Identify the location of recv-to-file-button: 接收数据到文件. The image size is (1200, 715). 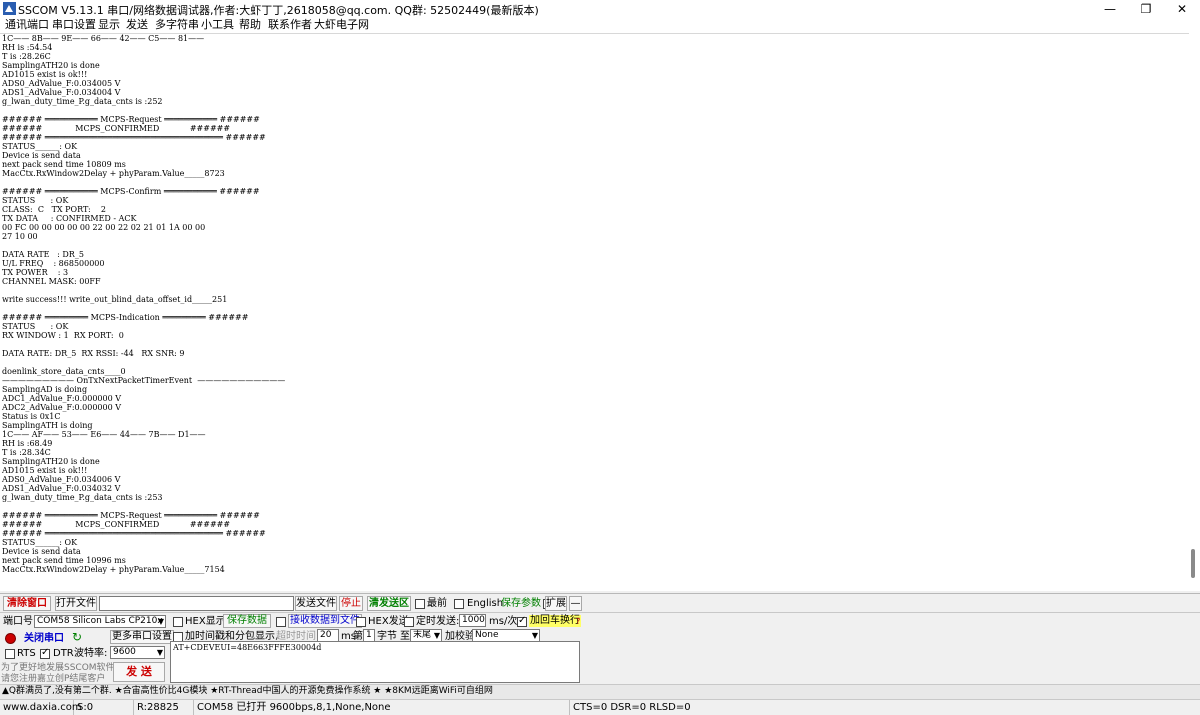
(325, 621).